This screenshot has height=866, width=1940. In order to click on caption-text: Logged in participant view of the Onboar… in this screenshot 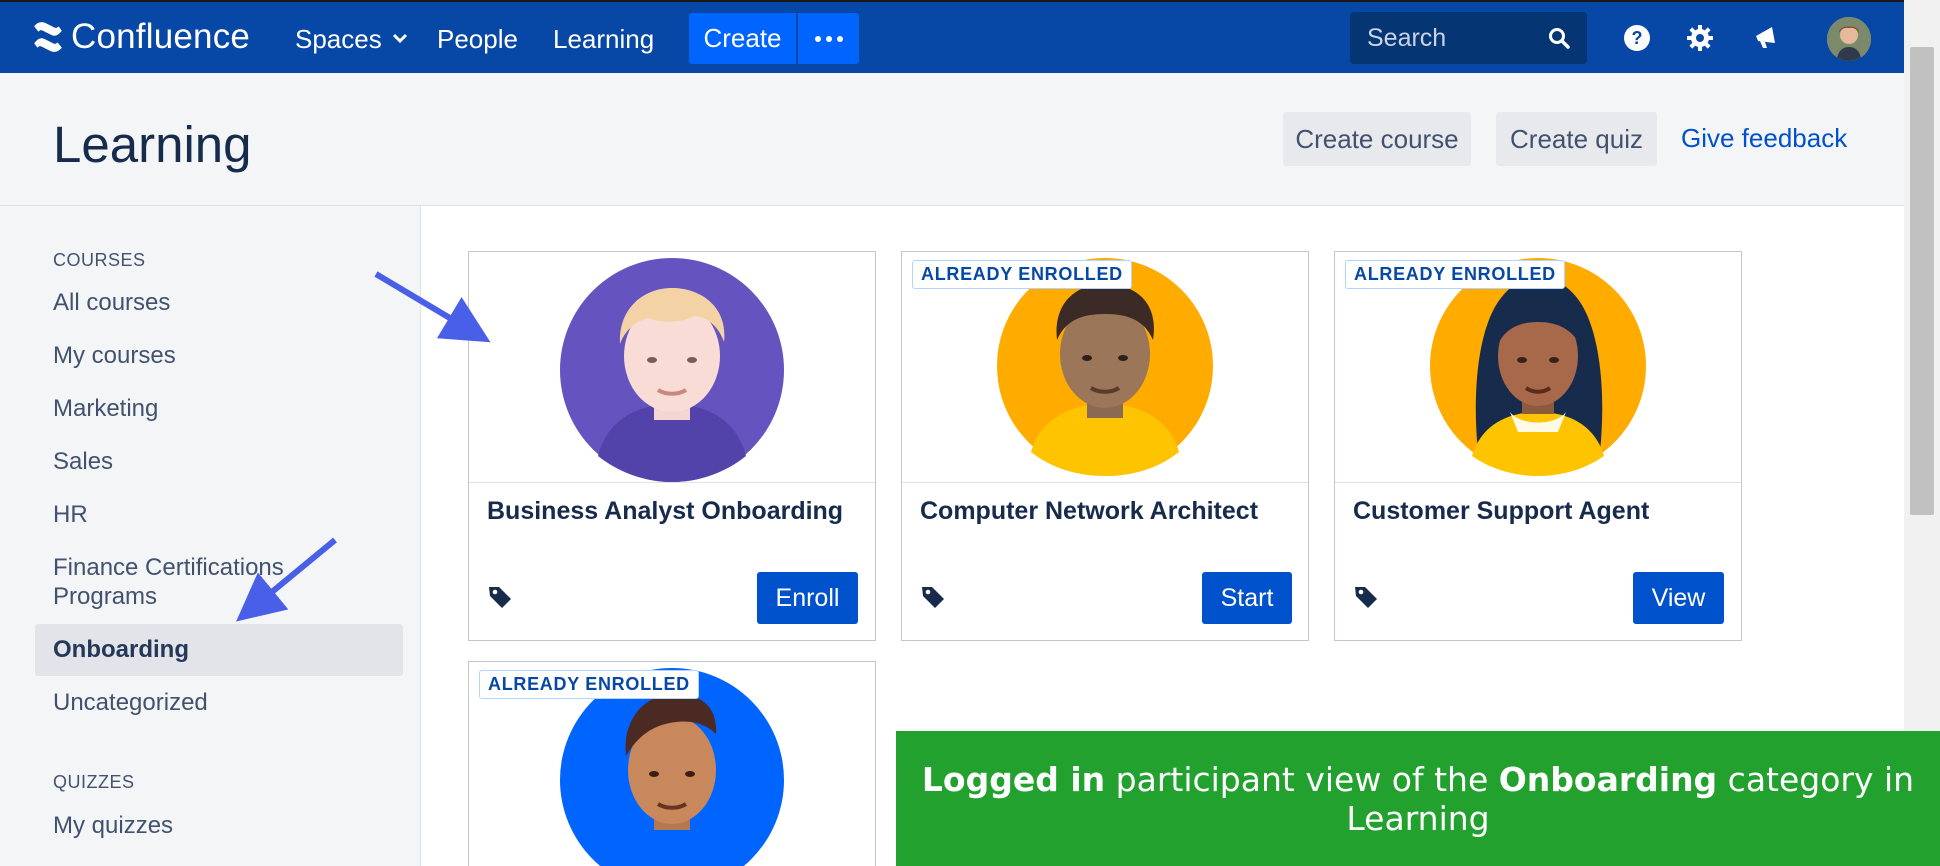, I will do `click(1418, 799)`.